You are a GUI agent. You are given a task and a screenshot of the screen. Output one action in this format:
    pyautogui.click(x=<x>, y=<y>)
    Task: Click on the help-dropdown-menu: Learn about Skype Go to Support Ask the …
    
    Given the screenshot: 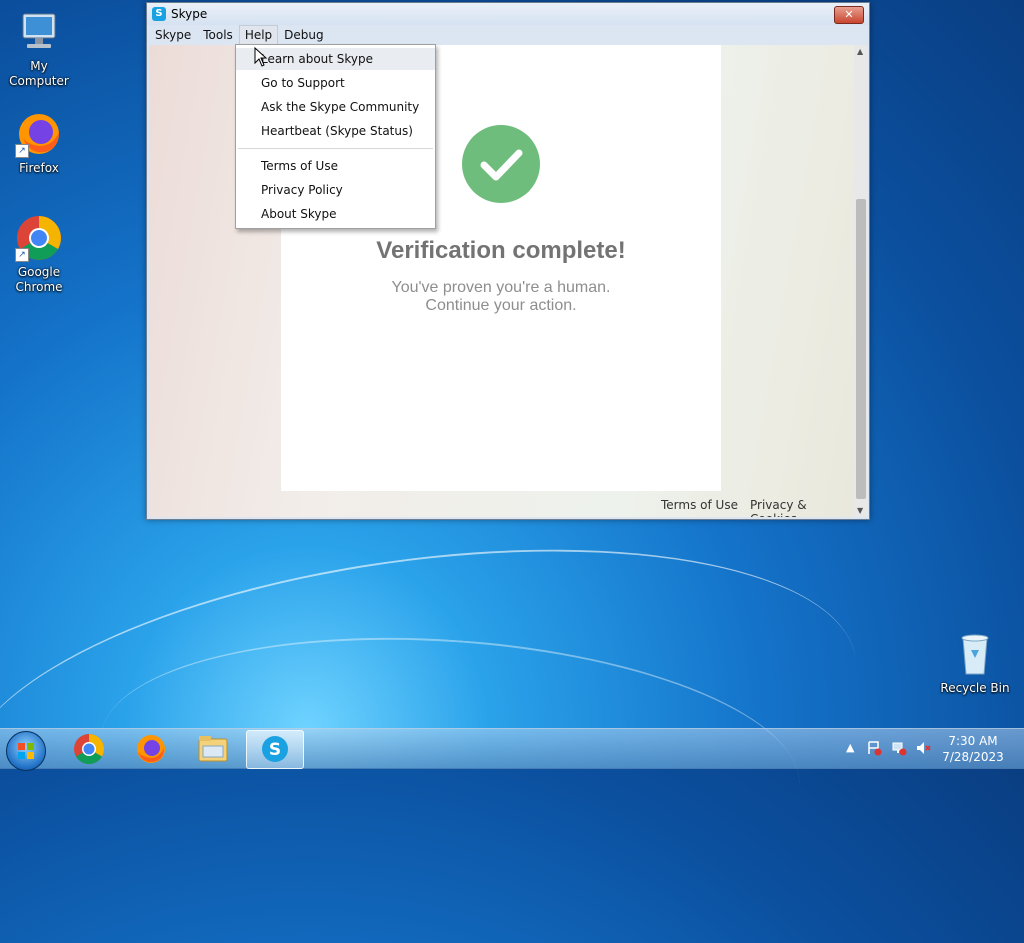 What is the action you would take?
    pyautogui.click(x=335, y=136)
    